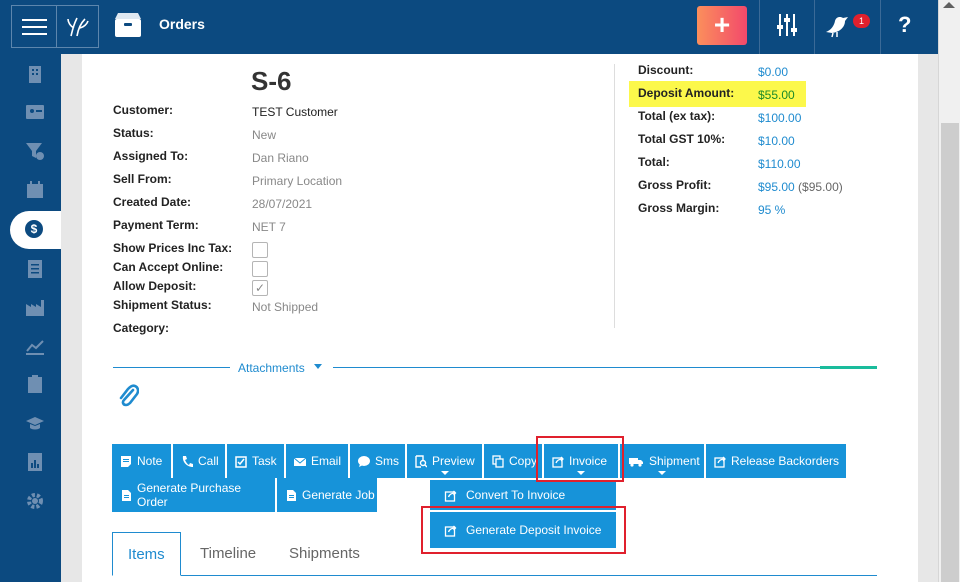 This screenshot has height=582, width=960. Describe the element at coordinates (662, 473) in the screenshot. I see `shipment-caret-icon` at that location.